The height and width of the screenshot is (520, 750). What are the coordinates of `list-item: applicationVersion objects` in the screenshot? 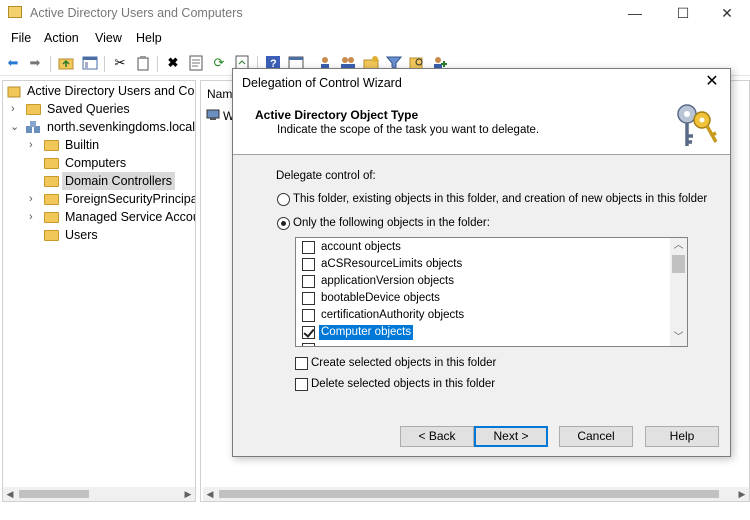 It's located at (482, 281).